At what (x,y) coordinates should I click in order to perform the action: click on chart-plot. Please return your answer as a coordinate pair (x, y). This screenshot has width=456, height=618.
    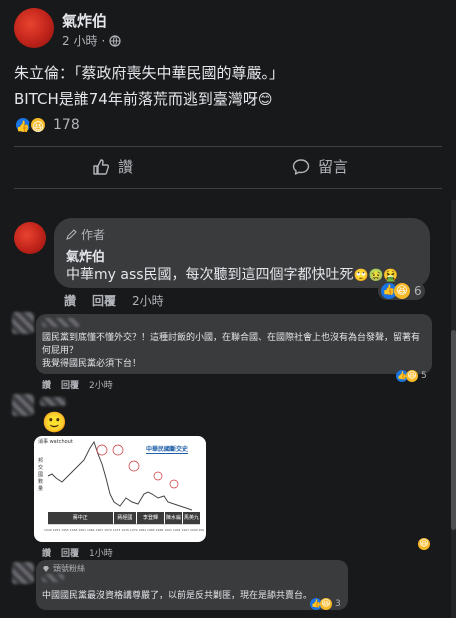
    Looking at the image, I should click on (123, 482).